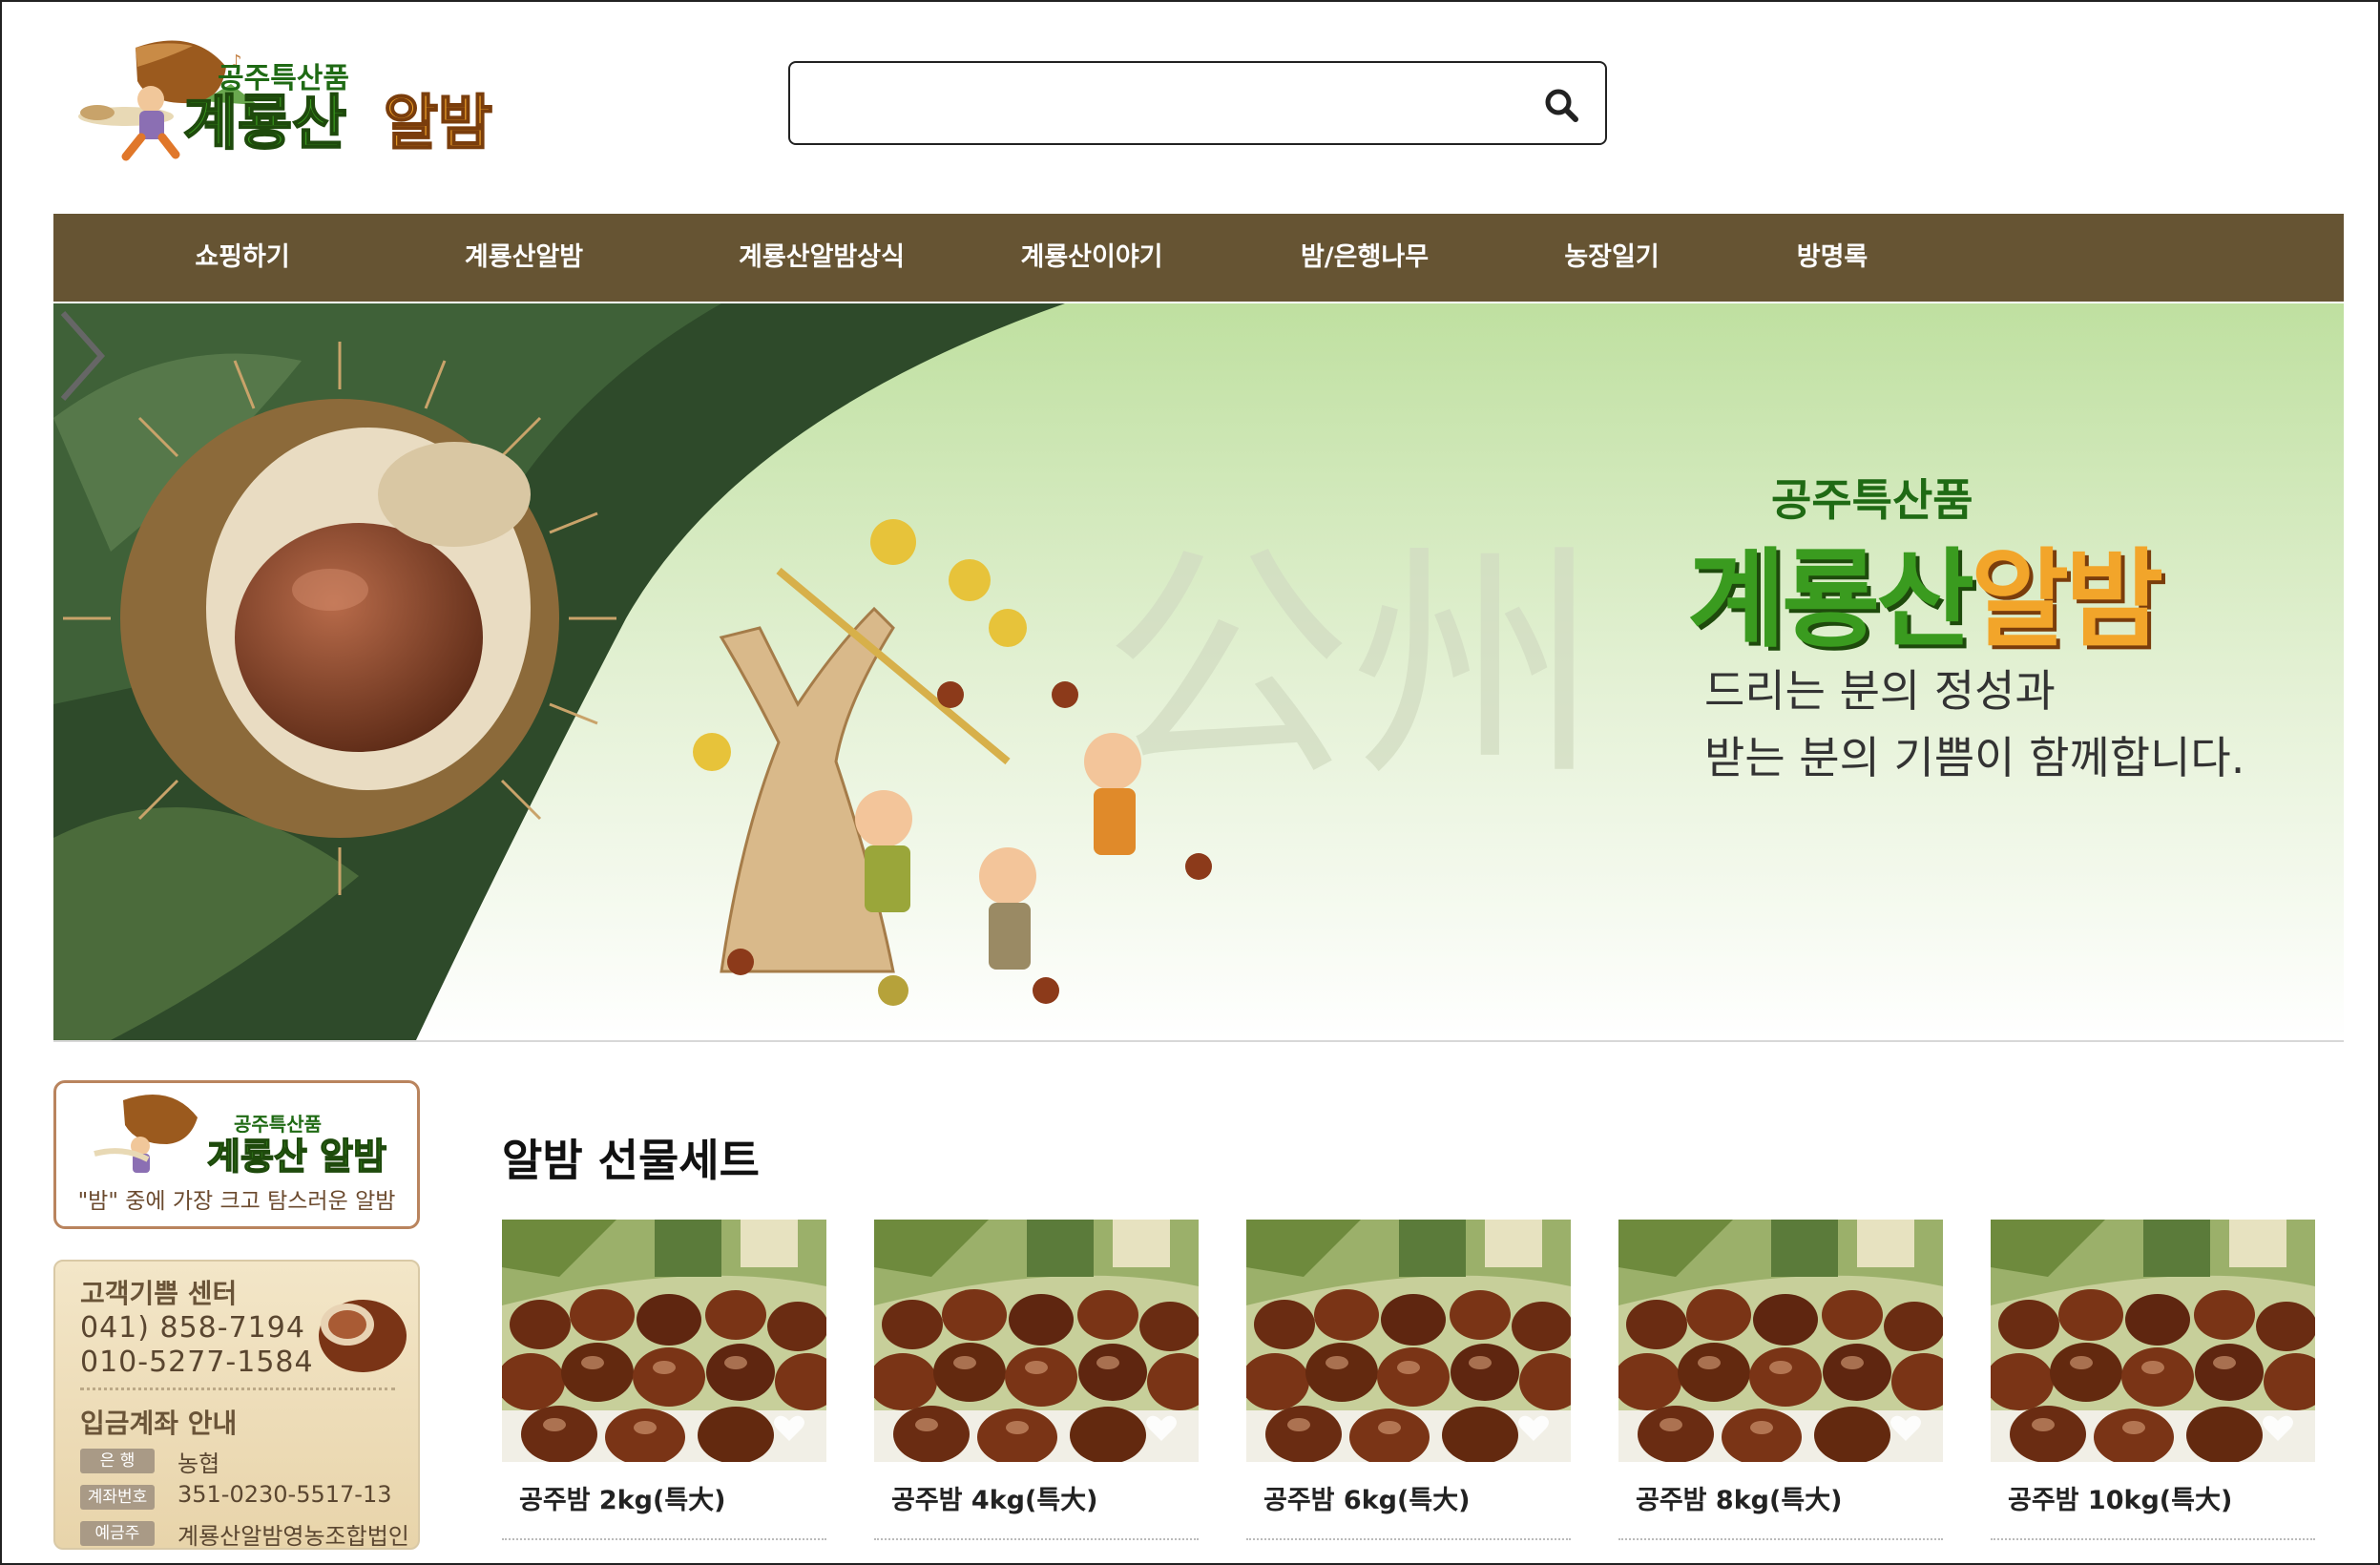 Image resolution: width=2380 pixels, height=1565 pixels. I want to click on nav-item-guestbook: 방명록, so click(1833, 258).